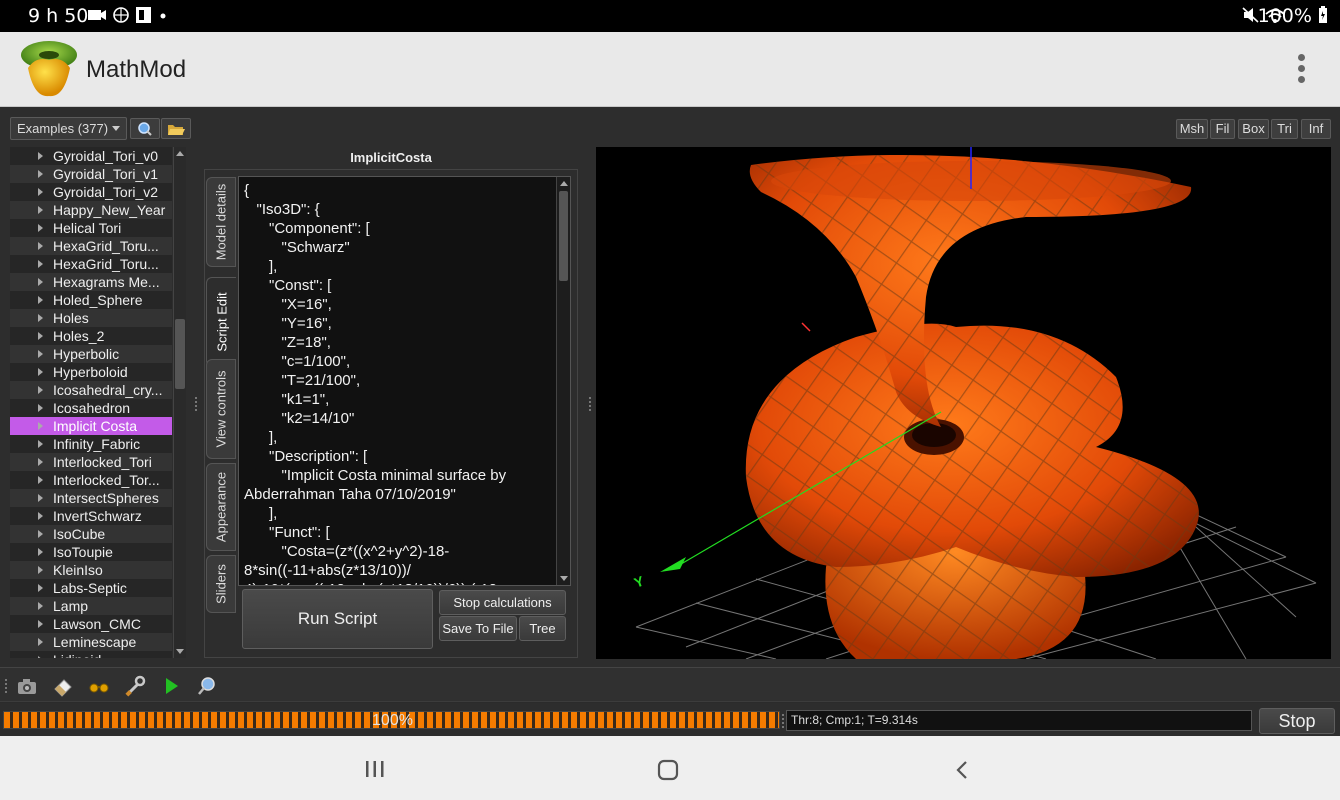  I want to click on box-button: Box, so click(1253, 129).